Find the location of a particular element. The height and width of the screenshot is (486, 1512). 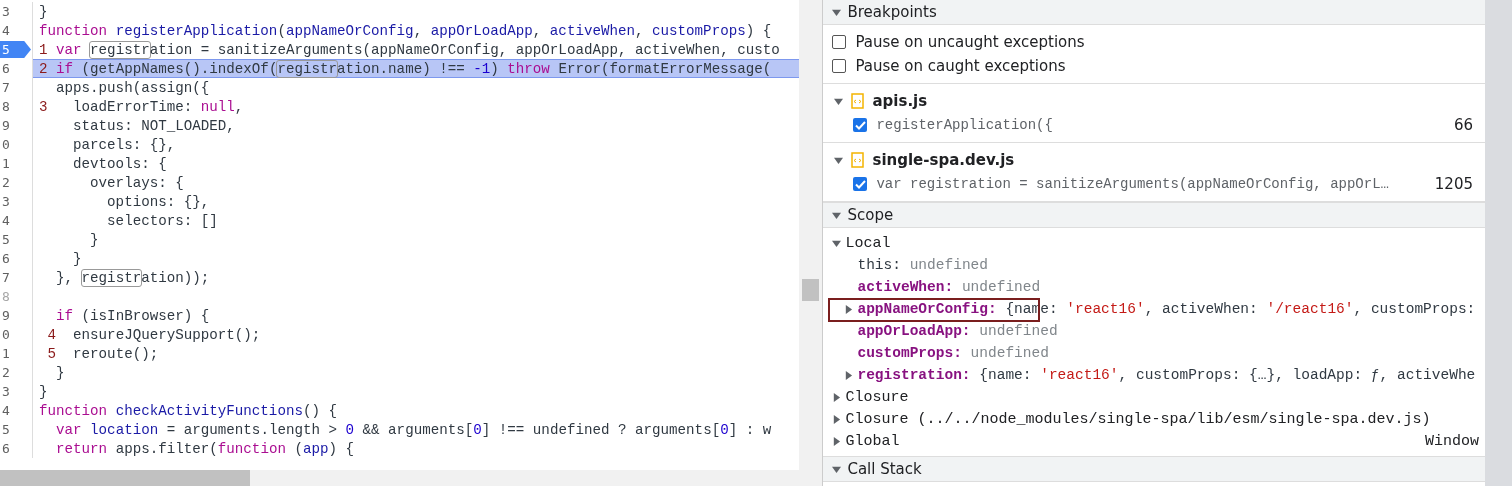

code-text: function registerApplication(appNameOrConfig, appOrLoadApp, activeWhen, customProps) { is located at coordinates (405, 30).